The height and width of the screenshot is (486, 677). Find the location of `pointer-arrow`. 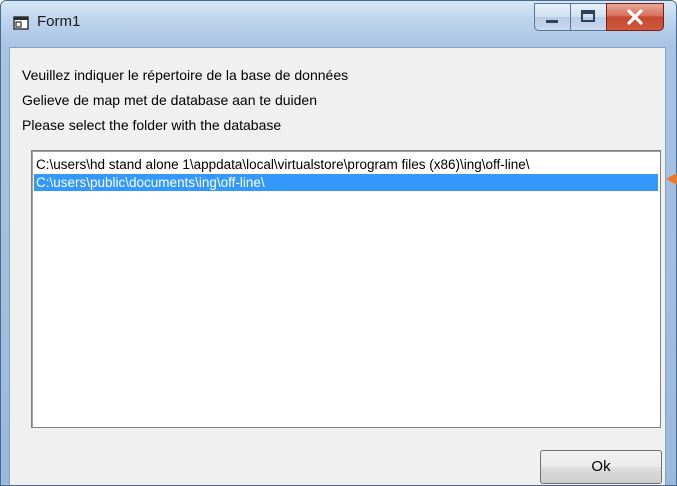

pointer-arrow is located at coordinates (671, 179).